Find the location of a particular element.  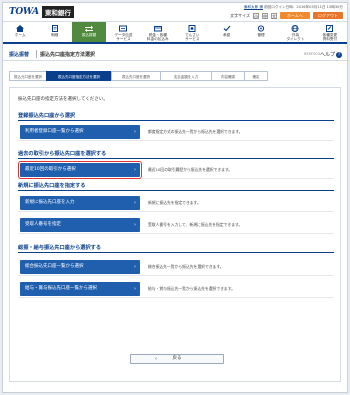

manage-icon is located at coordinates (261, 28).